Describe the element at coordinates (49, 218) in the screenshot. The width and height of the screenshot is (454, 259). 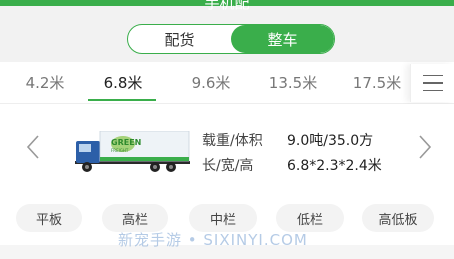
I see `chip-flatbed: 平板` at that location.